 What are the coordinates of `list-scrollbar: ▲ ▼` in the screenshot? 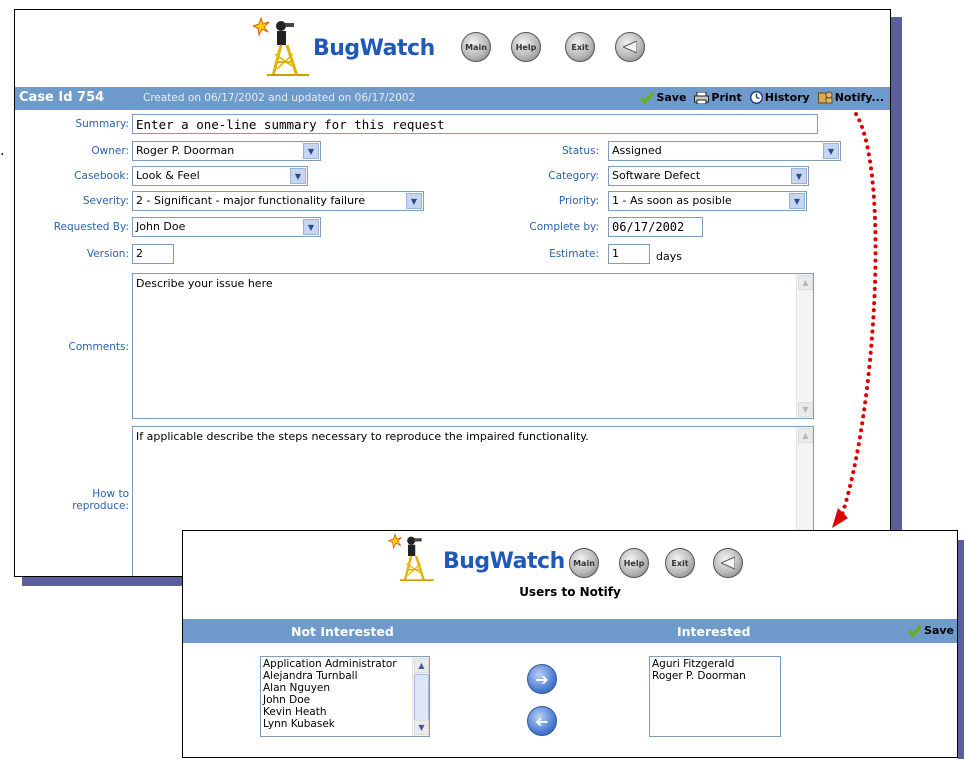 It's located at (420, 696).